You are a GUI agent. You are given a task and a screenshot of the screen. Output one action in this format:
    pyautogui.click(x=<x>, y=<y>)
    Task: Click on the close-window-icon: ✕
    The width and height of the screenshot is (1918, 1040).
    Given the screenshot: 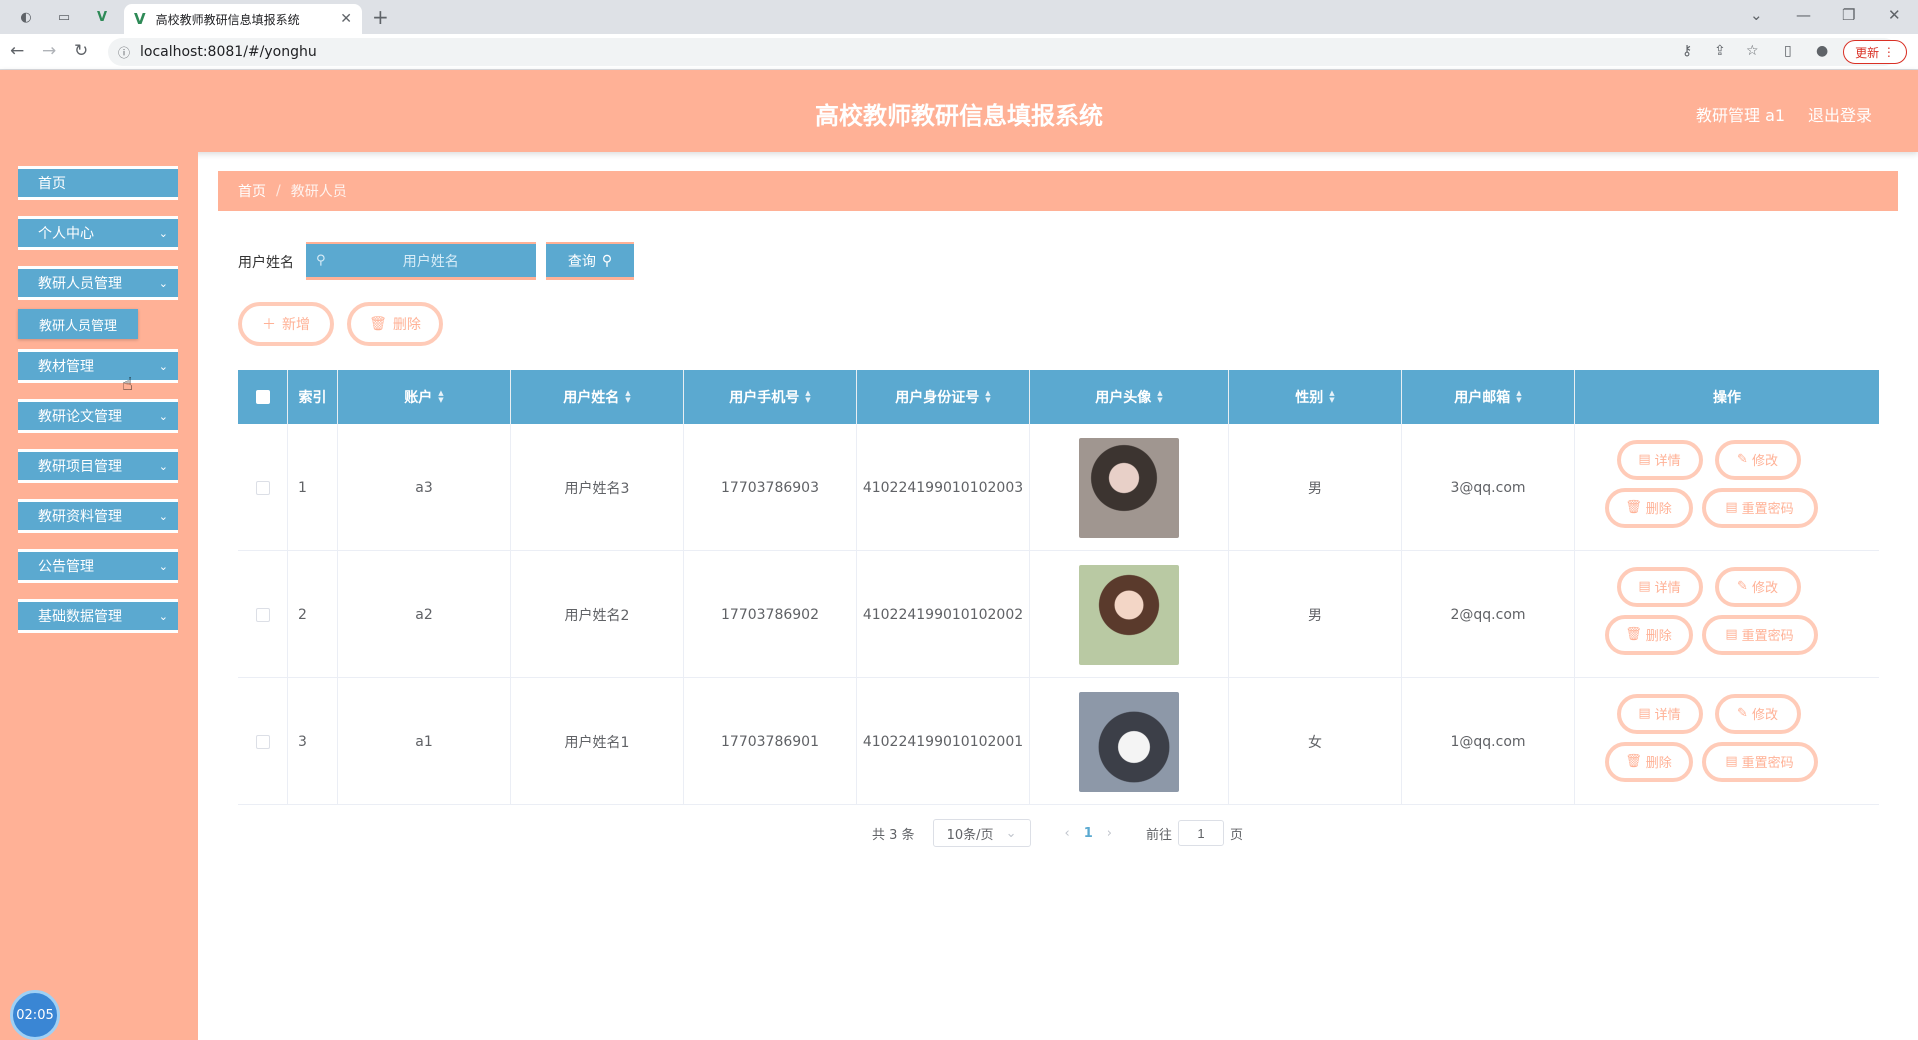 What is the action you would take?
    pyautogui.click(x=1894, y=15)
    